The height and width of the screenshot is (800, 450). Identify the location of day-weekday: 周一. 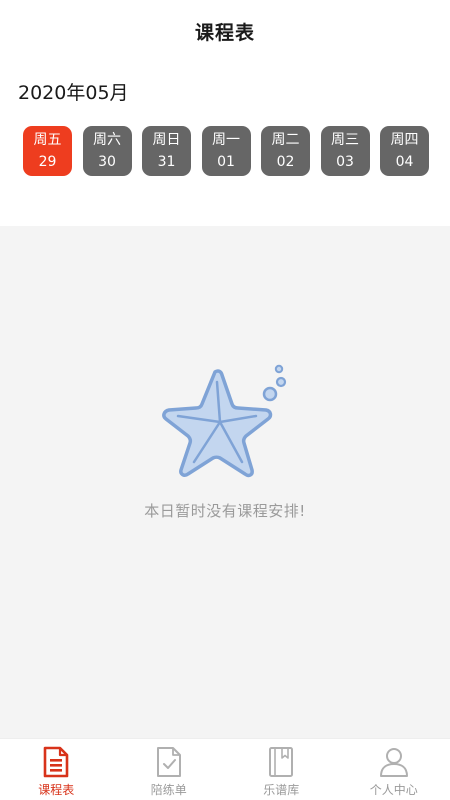
(226, 140).